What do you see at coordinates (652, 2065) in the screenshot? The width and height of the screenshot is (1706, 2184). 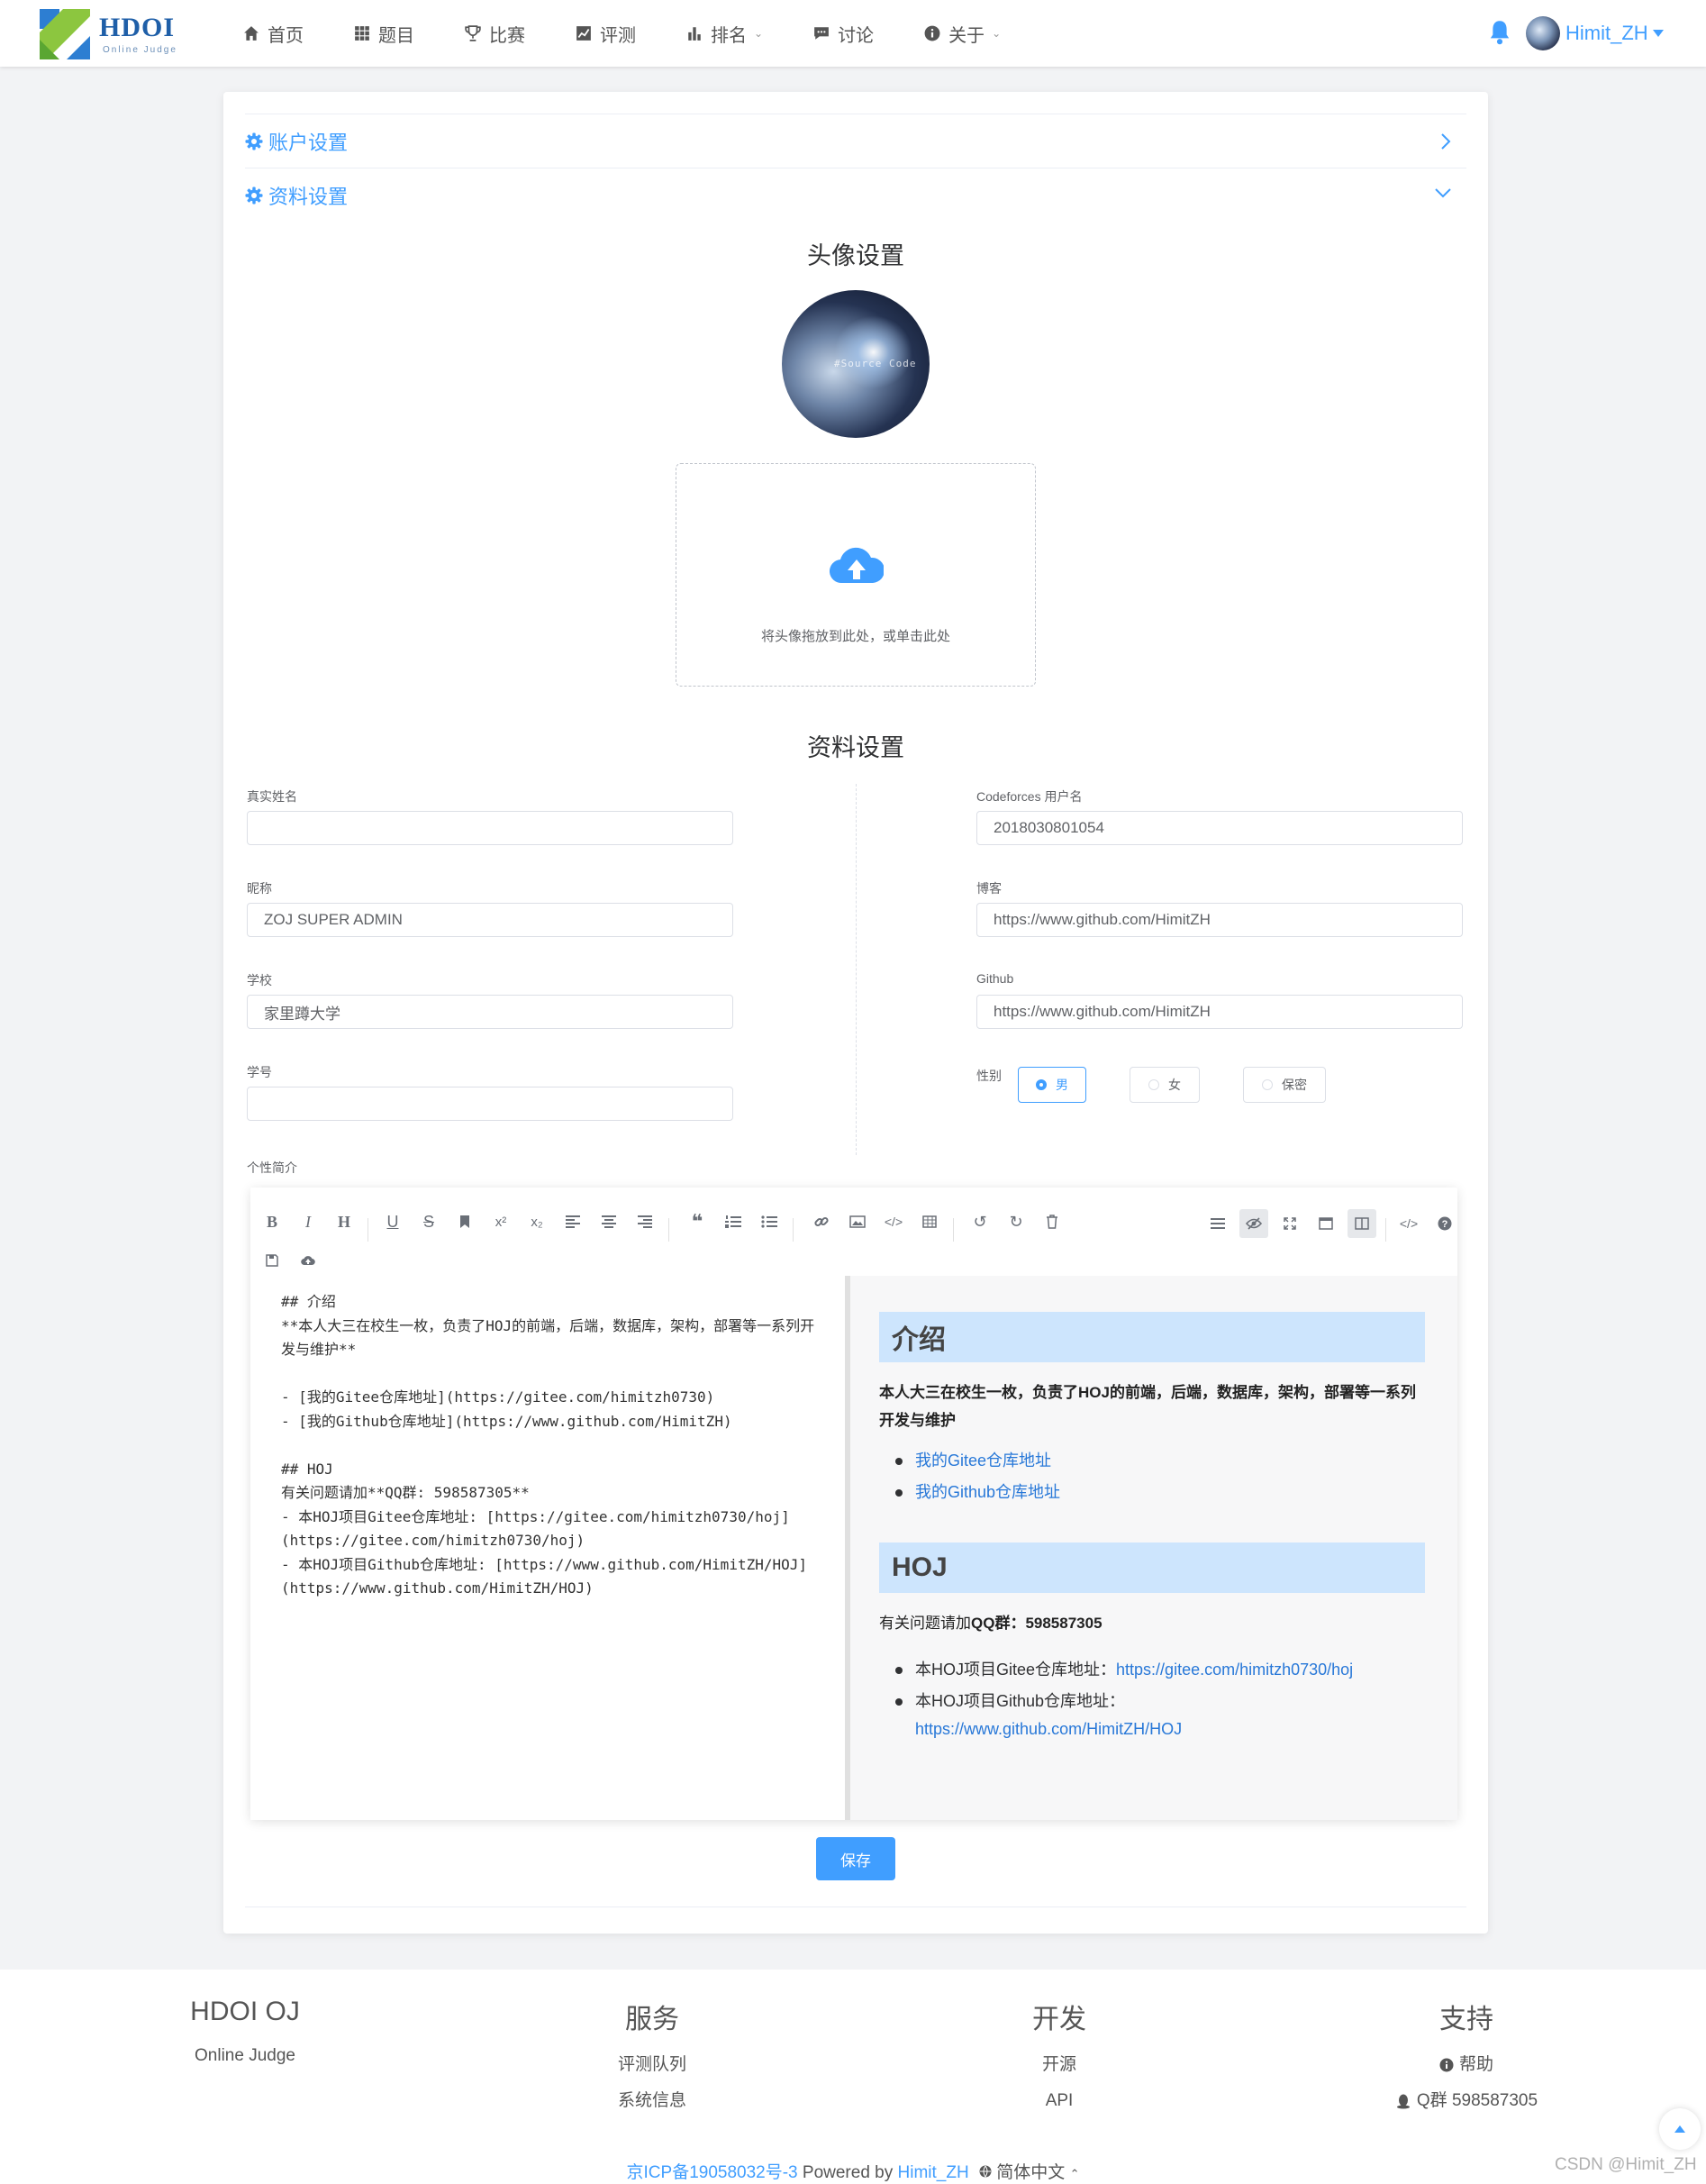 I see `footer-link-judge-queue: 评测队列` at bounding box center [652, 2065].